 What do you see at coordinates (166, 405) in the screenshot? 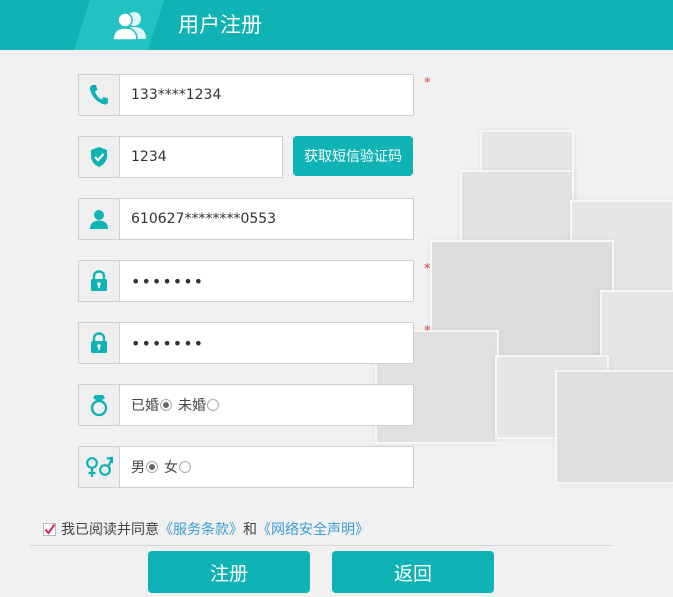
I see `married-radio` at bounding box center [166, 405].